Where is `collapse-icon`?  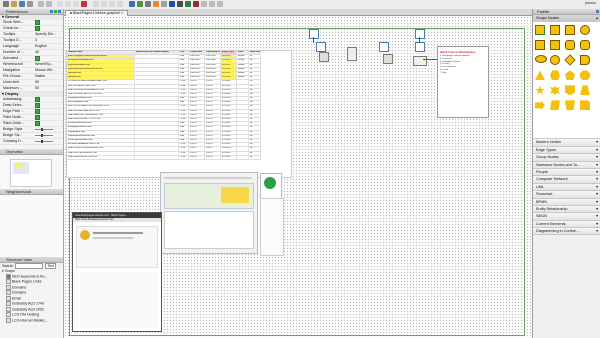 collapse-icon is located at coordinates (59, 11).